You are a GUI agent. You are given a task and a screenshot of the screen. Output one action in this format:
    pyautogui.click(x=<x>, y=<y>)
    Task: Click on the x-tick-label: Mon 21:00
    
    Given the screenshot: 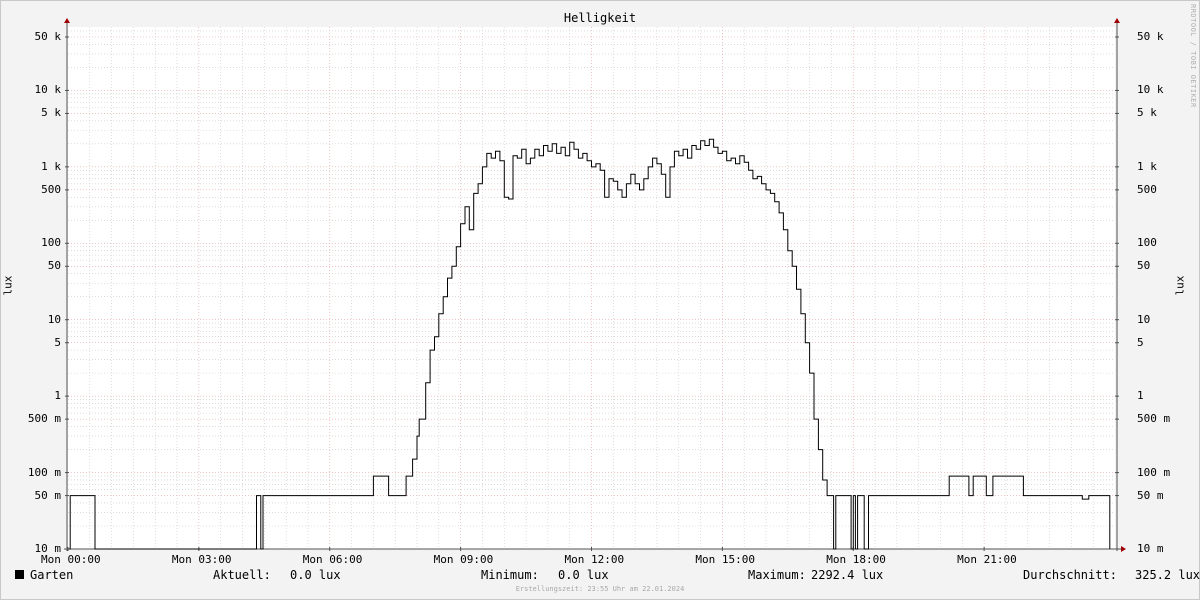 What is the action you would take?
    pyautogui.click(x=987, y=559)
    